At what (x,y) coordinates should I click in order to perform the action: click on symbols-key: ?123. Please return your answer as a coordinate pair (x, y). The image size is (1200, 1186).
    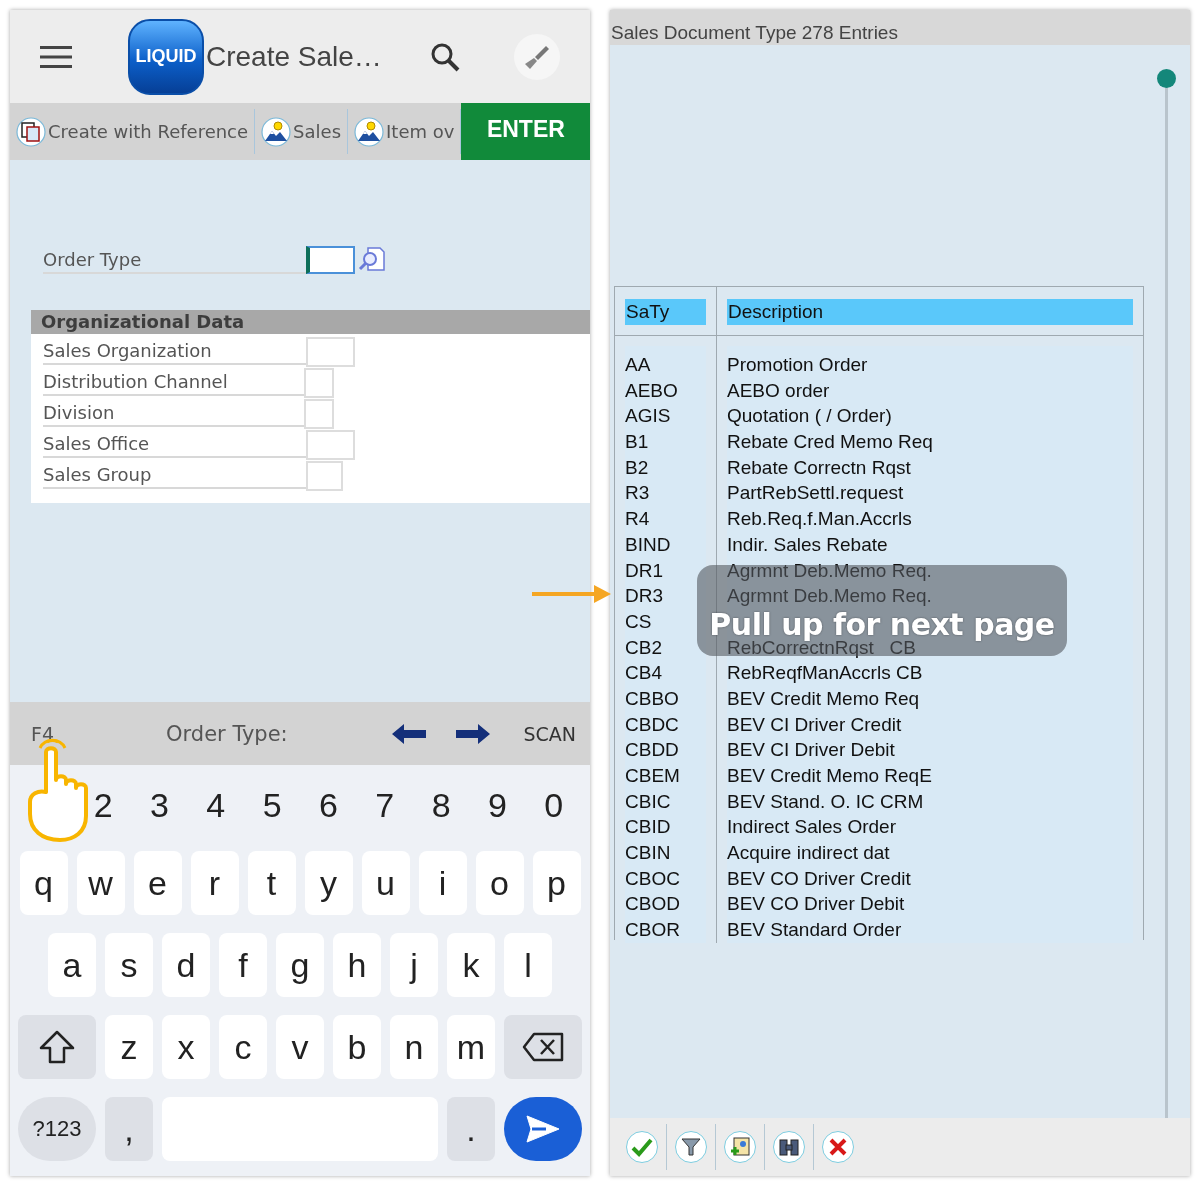
    Looking at the image, I should click on (57, 1129).